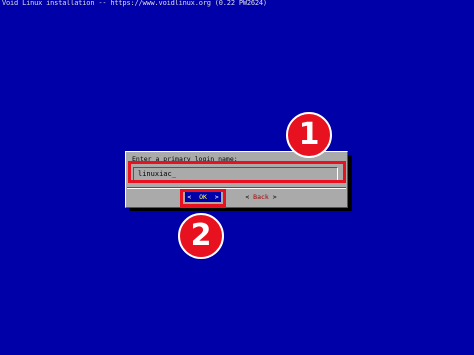 The height and width of the screenshot is (355, 474). I want to click on step-1-badge: 1, so click(309, 135).